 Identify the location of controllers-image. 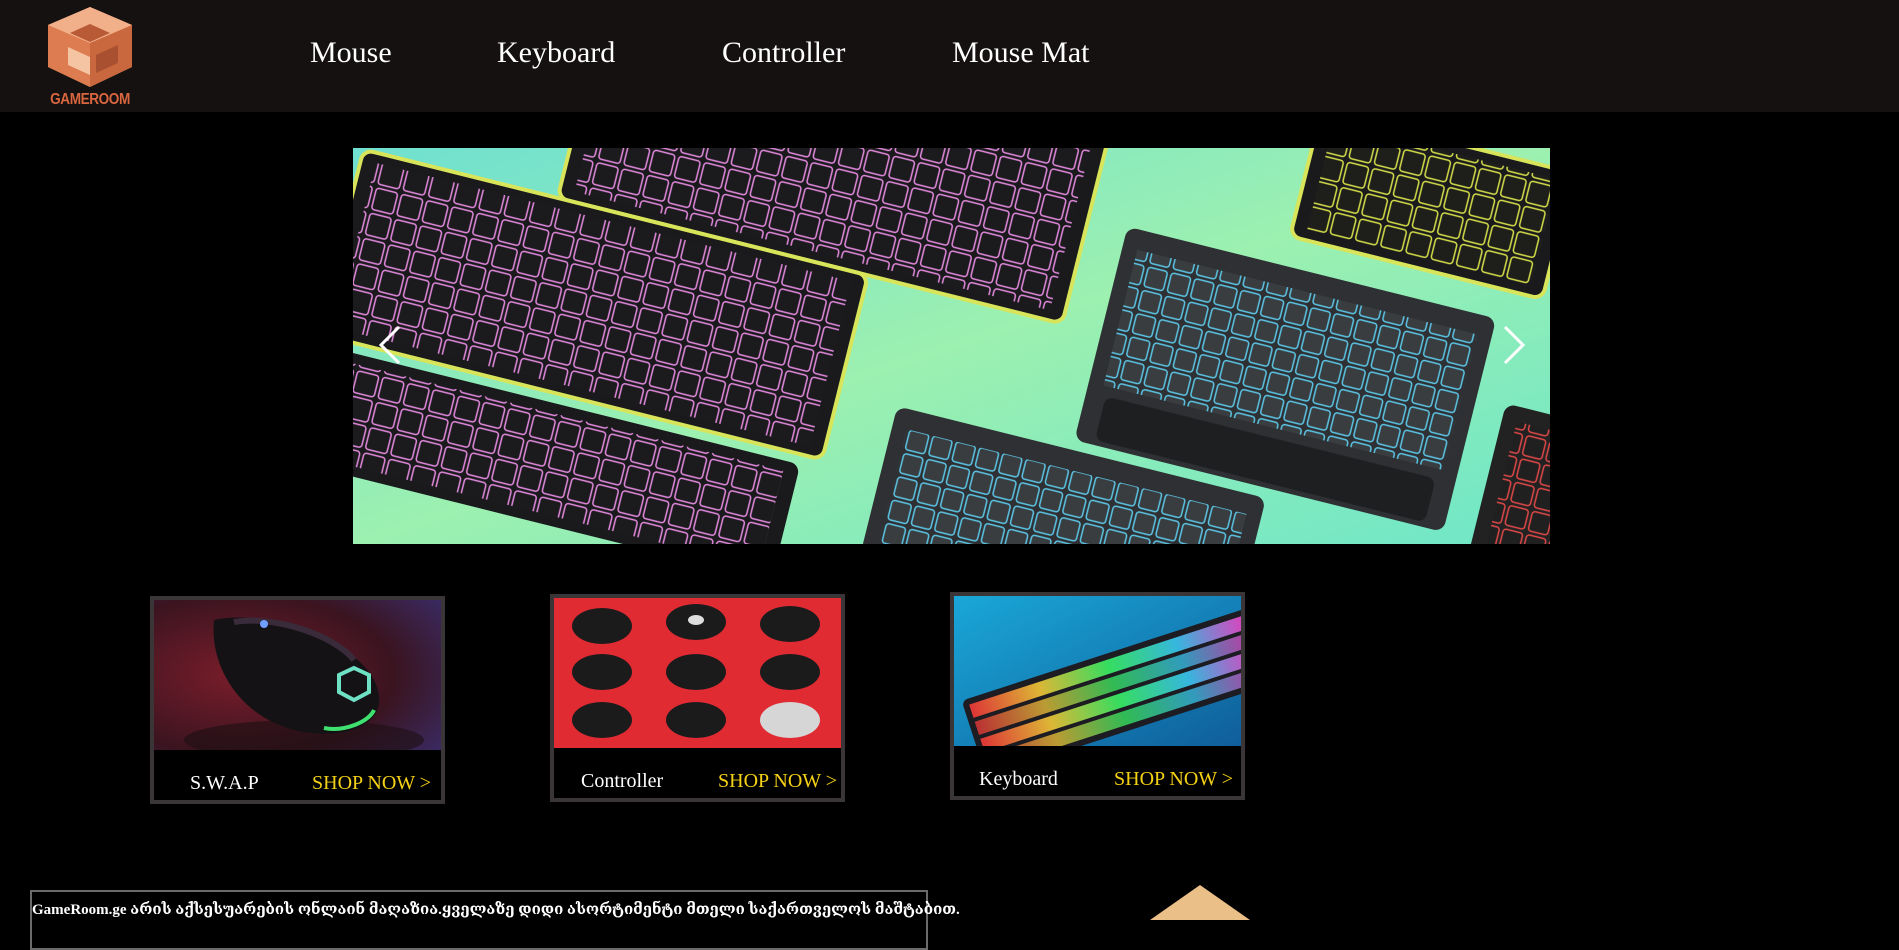
(697, 673).